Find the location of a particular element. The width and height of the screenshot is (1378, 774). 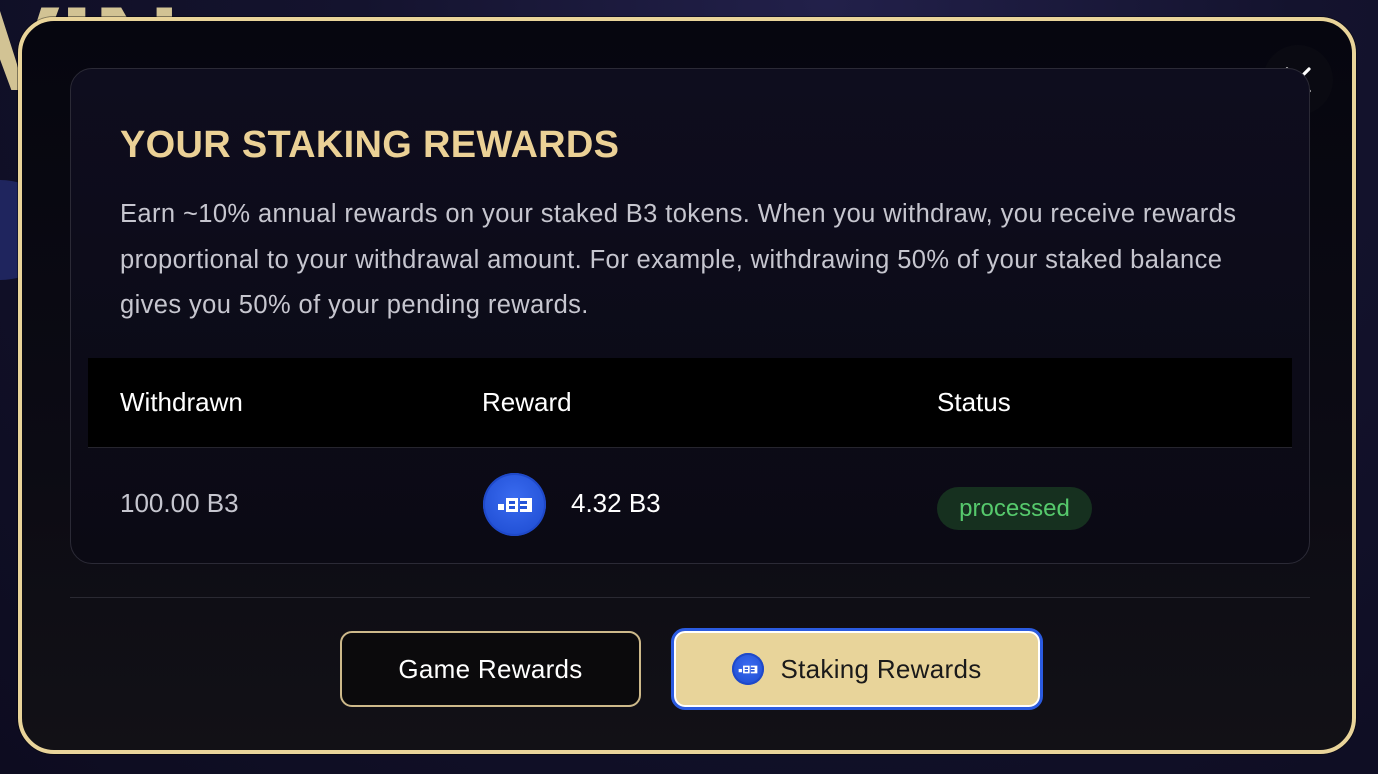

b3-token-small-icon is located at coordinates (748, 669).